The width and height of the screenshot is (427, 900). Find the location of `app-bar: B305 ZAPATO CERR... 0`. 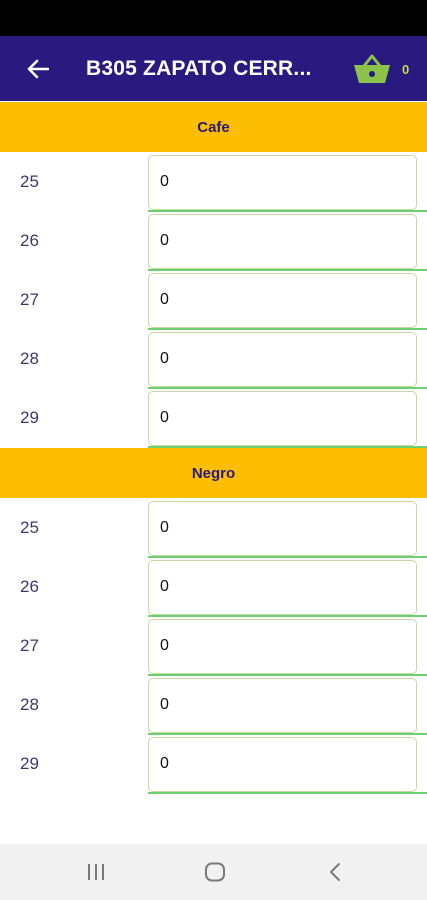

app-bar: B305 ZAPATO CERR... 0 is located at coordinates (213, 68).